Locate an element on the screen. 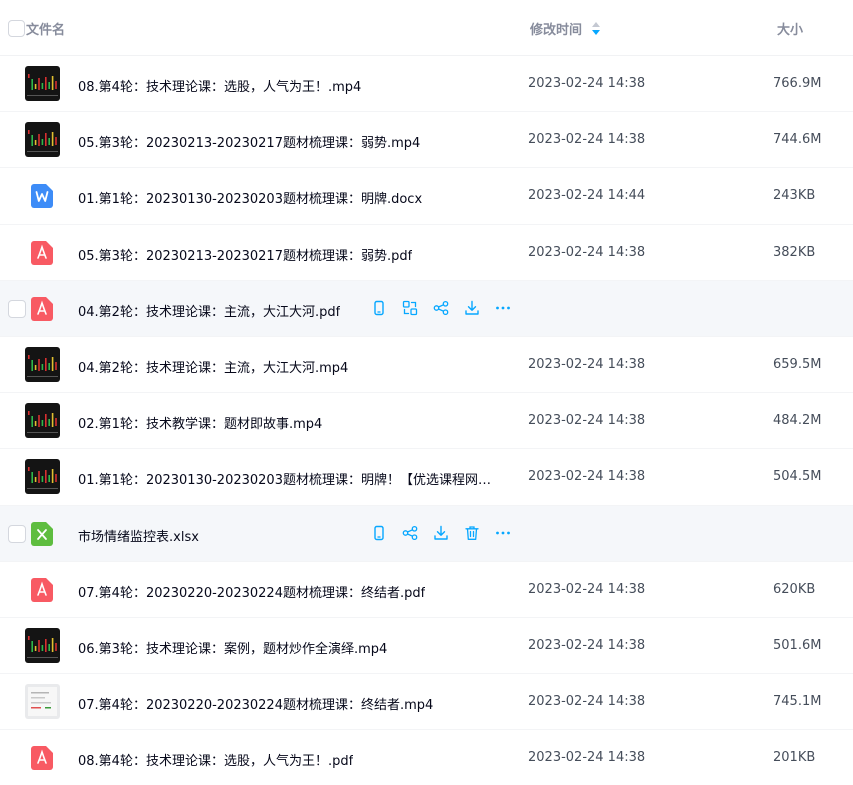 This screenshot has width=853, height=785. file-name: 06.第3轮：技术理论课：案例，题材炒作全演绎.mp4 is located at coordinates (232, 647).